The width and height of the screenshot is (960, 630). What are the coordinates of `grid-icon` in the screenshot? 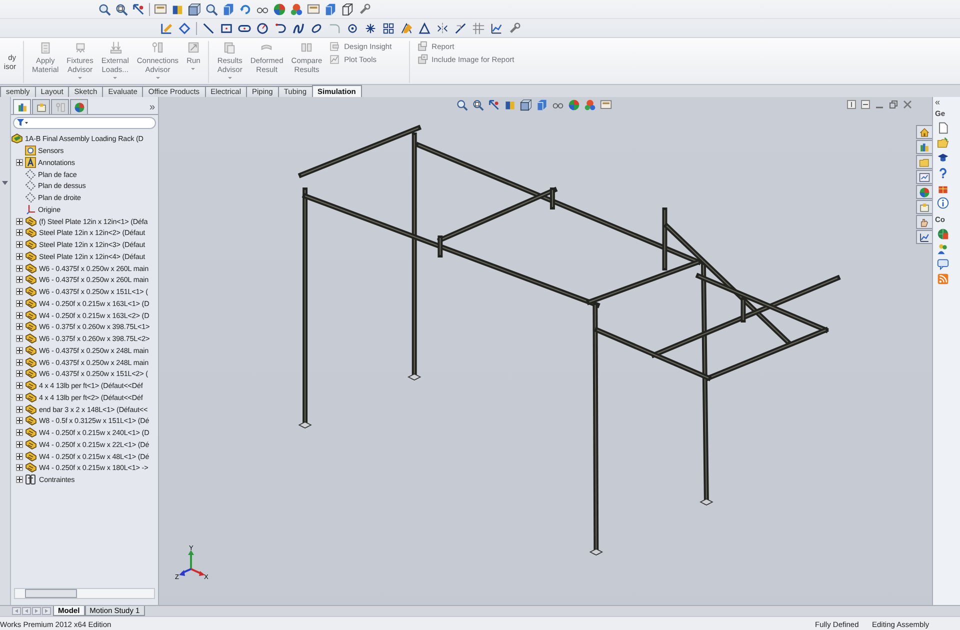 It's located at (478, 28).